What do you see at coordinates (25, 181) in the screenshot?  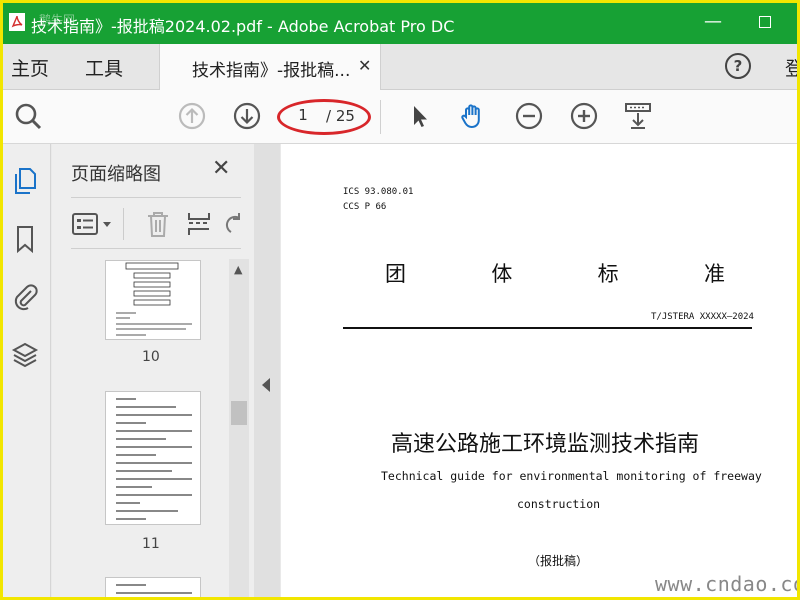 I see `page-thumbnails-icon` at bounding box center [25, 181].